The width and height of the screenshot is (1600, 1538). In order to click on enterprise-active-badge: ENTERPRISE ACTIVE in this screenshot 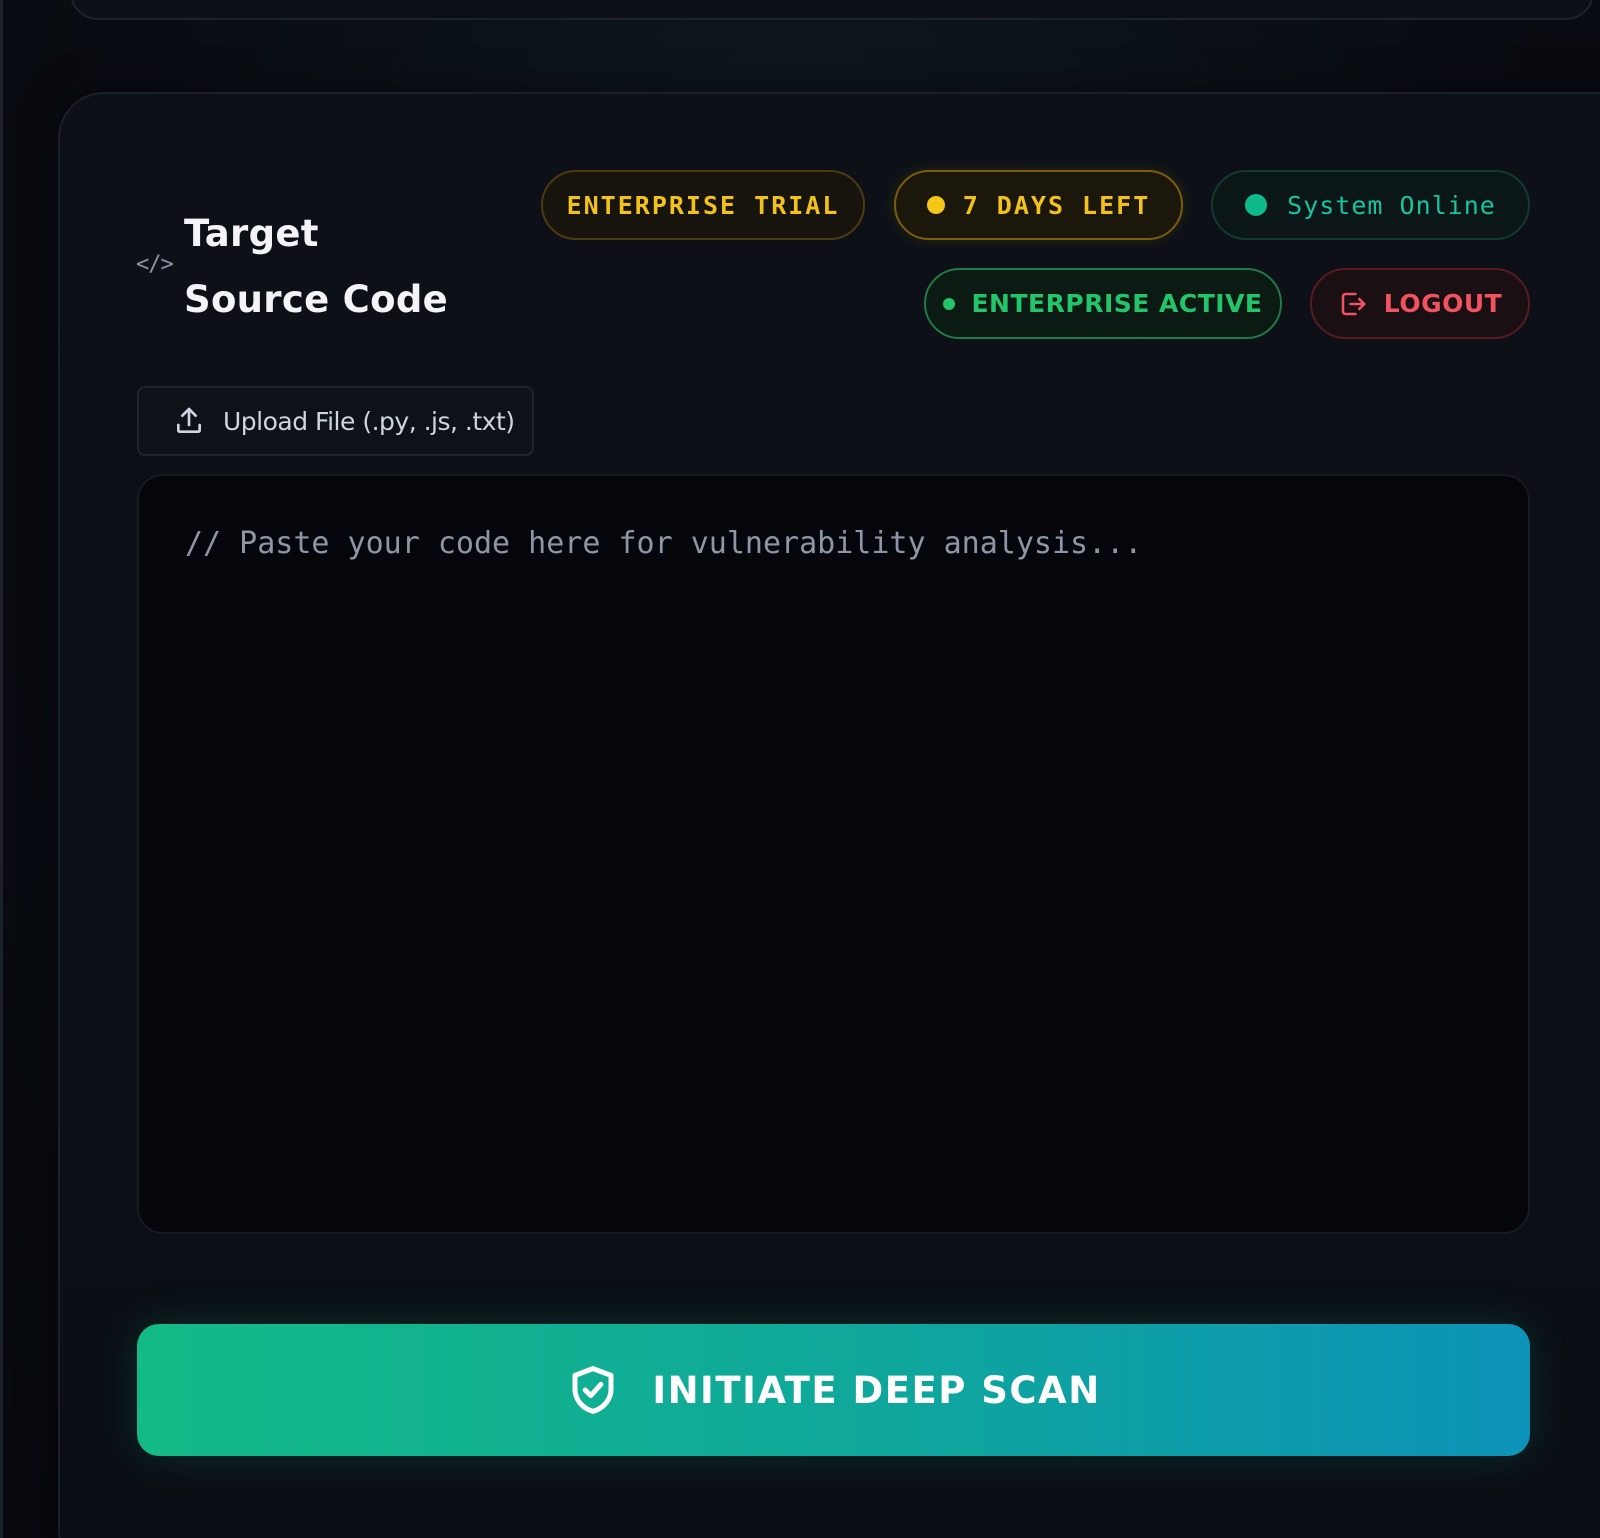, I will do `click(1103, 303)`.